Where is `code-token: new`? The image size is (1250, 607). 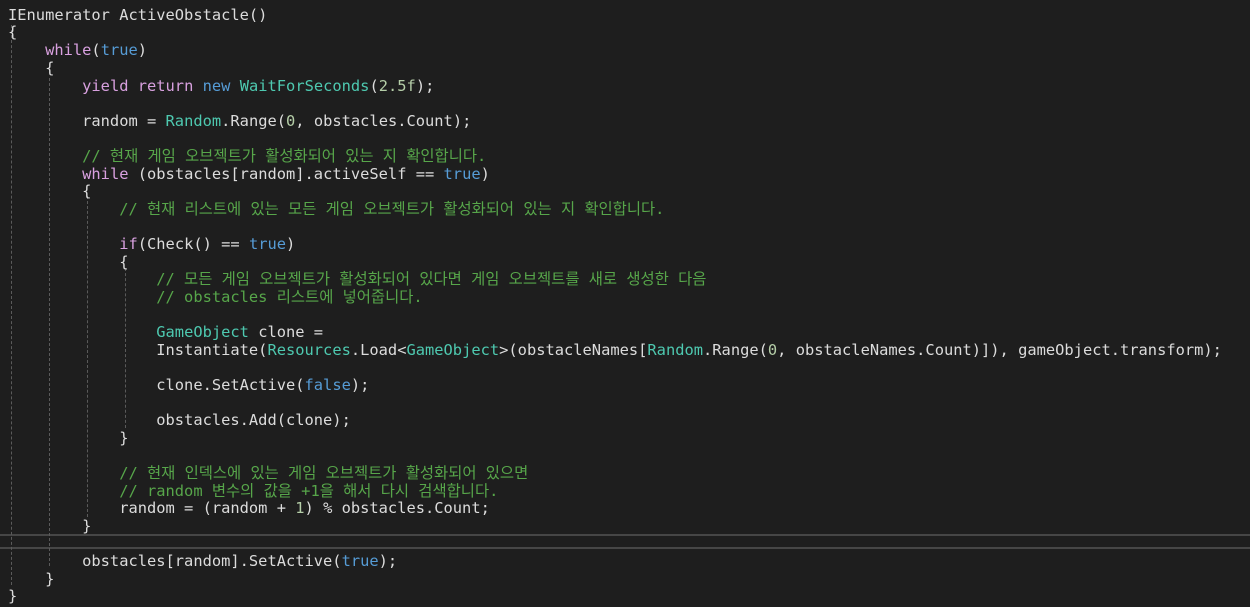
code-token: new is located at coordinates (216, 86).